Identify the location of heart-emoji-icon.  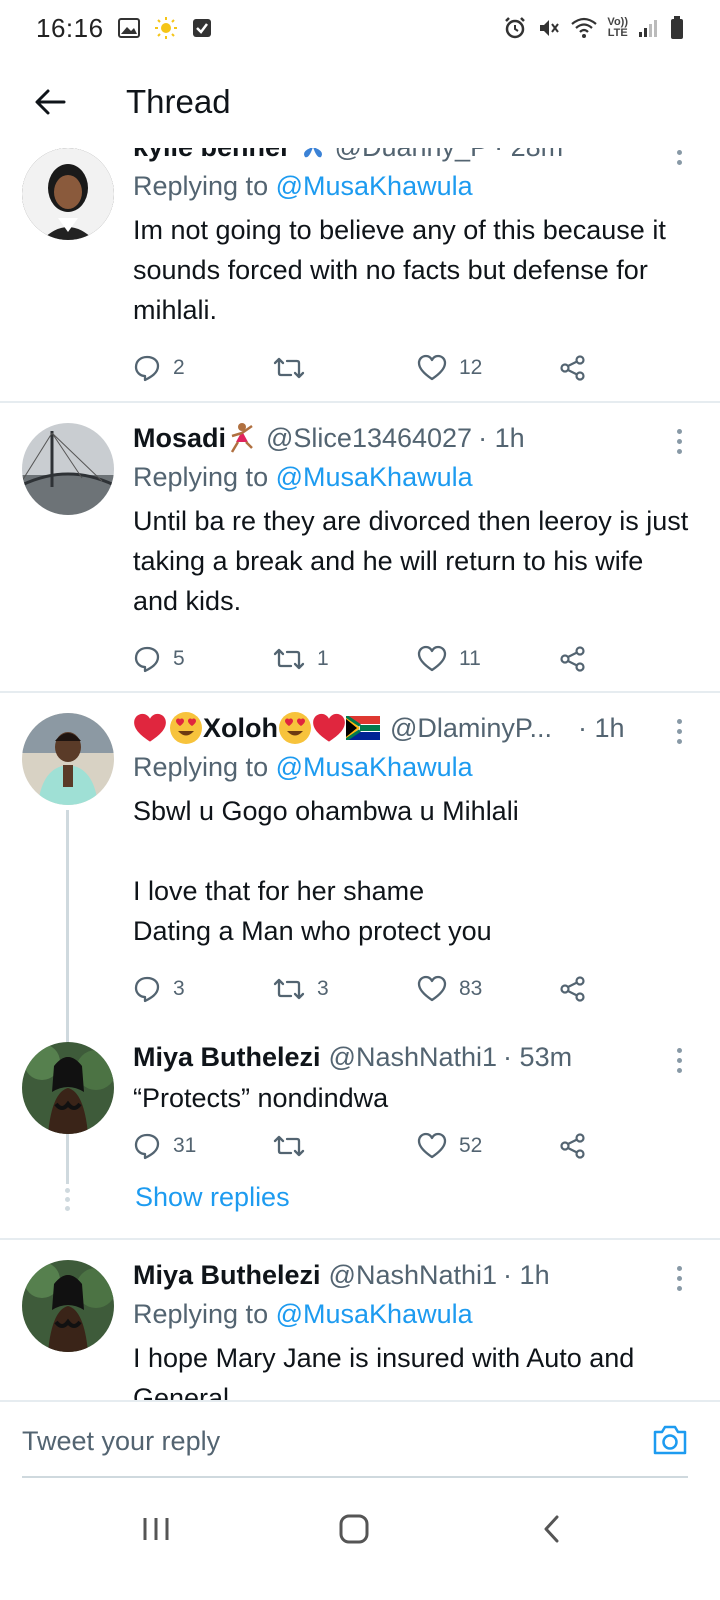
(329, 728).